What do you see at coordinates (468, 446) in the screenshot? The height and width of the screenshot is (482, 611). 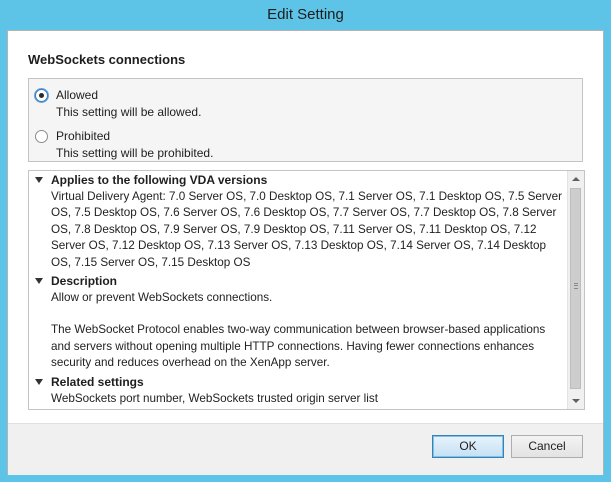 I see `ok-button: OK` at bounding box center [468, 446].